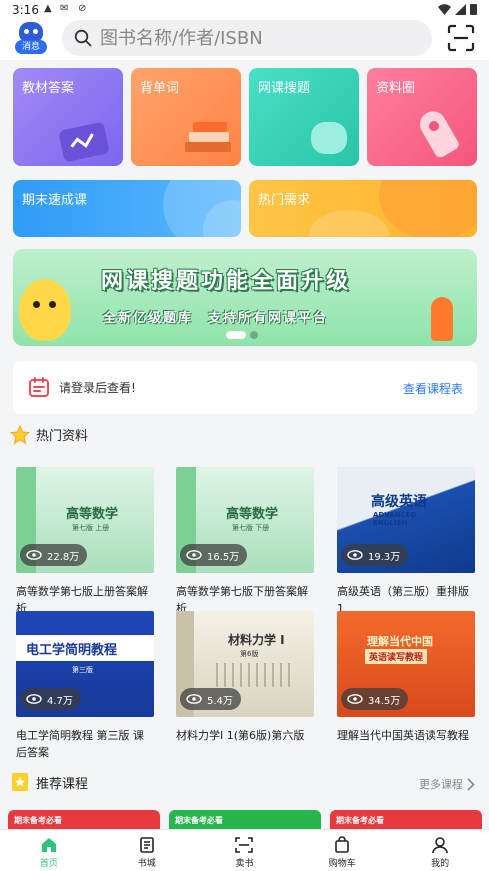 Image resolution: width=489 pixels, height=871 pixels. I want to click on promo-banner: 网课搜题功能全面升级 全新亿级题库 支持所有网课平台, so click(245, 297).